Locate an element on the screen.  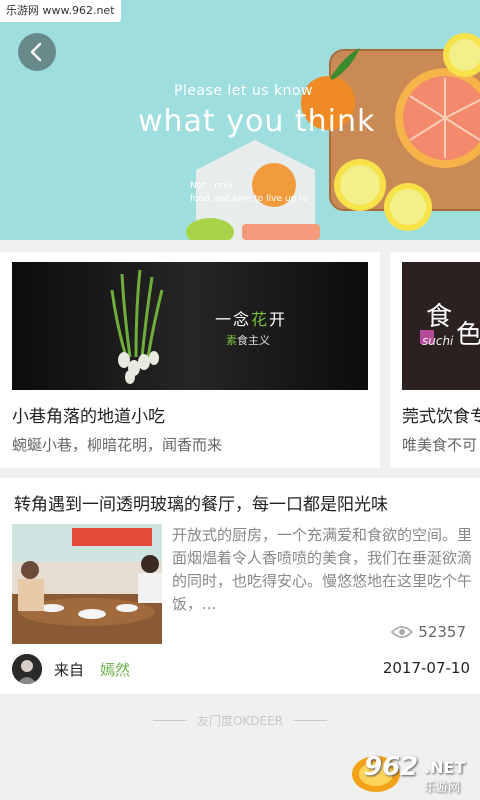
hero-title: what you think is located at coordinates (257, 121).